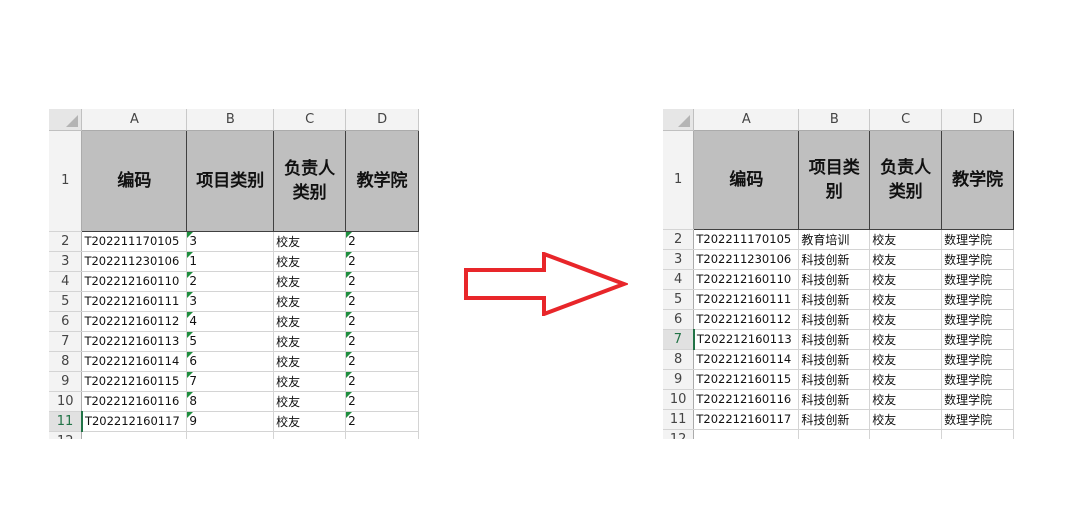 The height and width of the screenshot is (513, 1082). What do you see at coordinates (134, 301) in the screenshot?
I see `data-cell: T202212160111` at bounding box center [134, 301].